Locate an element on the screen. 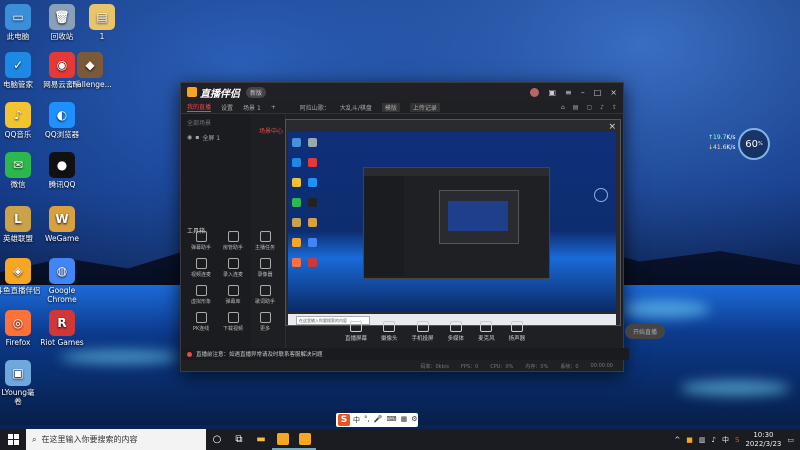 Image resolution: width=800 pixels, height=450 pixels. tool-item: 视频连麦 is located at coordinates (201, 268).